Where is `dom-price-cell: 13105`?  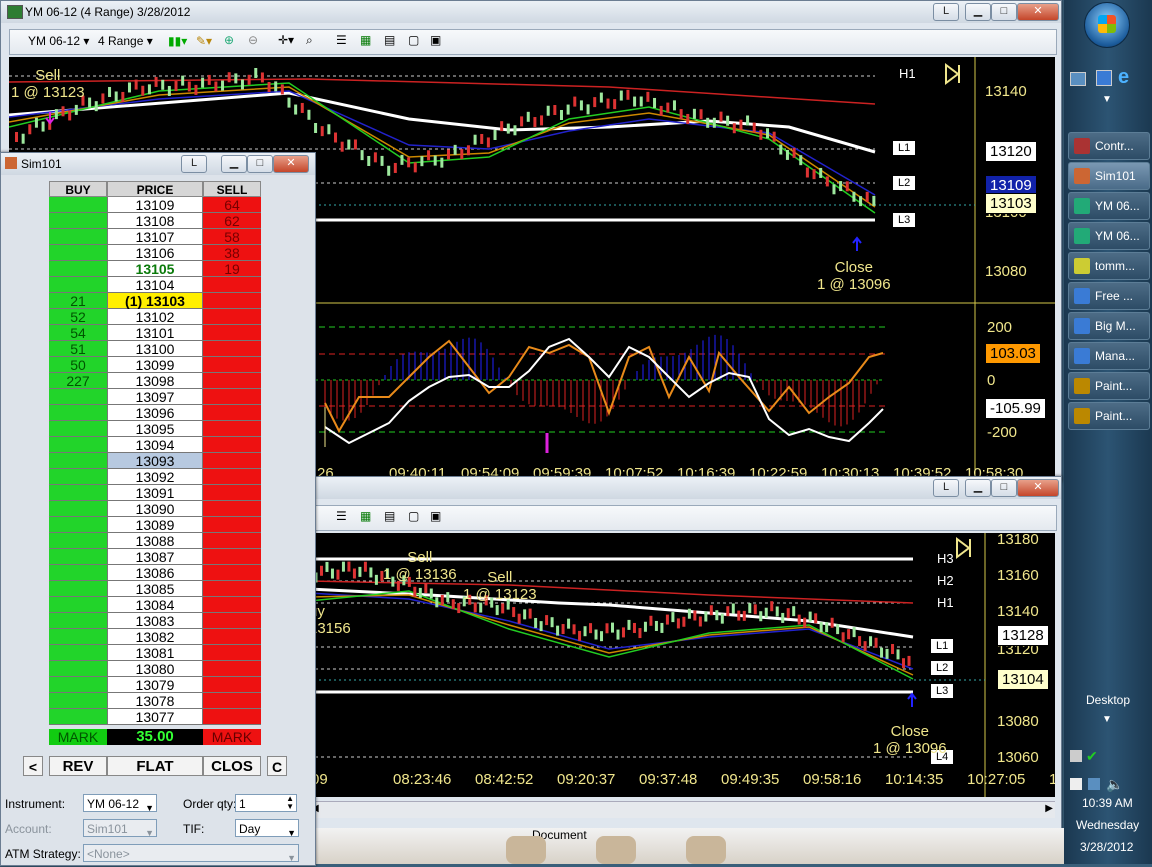
dom-price-cell: 13105 is located at coordinates (155, 269).